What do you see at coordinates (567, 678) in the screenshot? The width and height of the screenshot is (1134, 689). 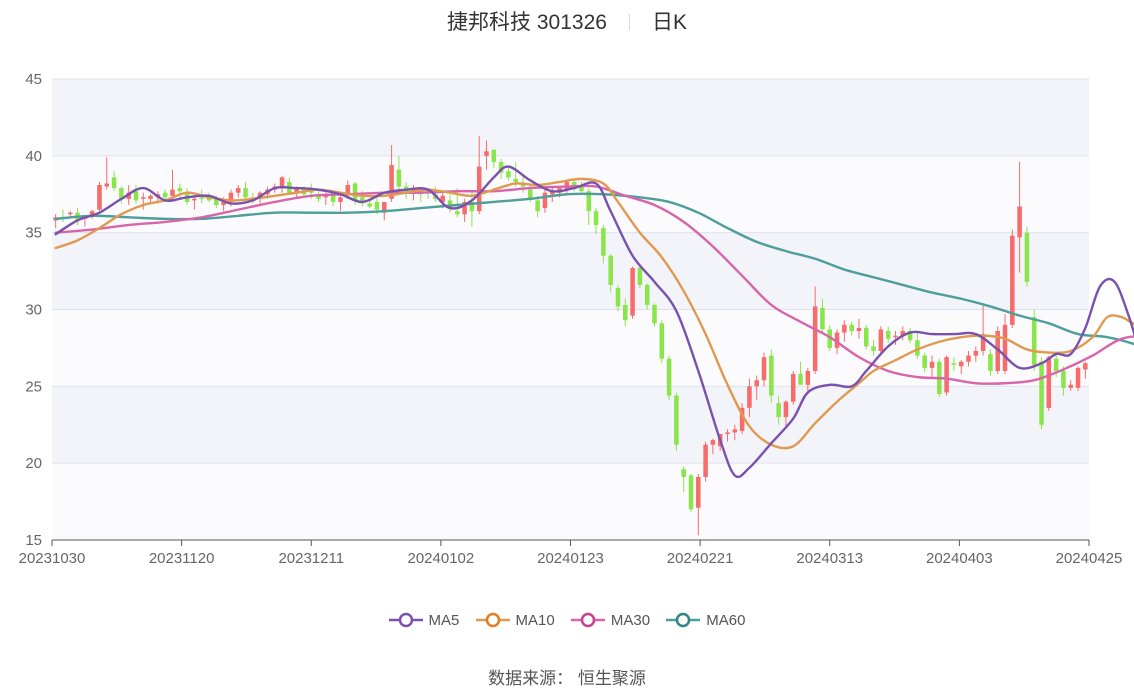 I see `data-source: 数据来源： 恒生聚源` at bounding box center [567, 678].